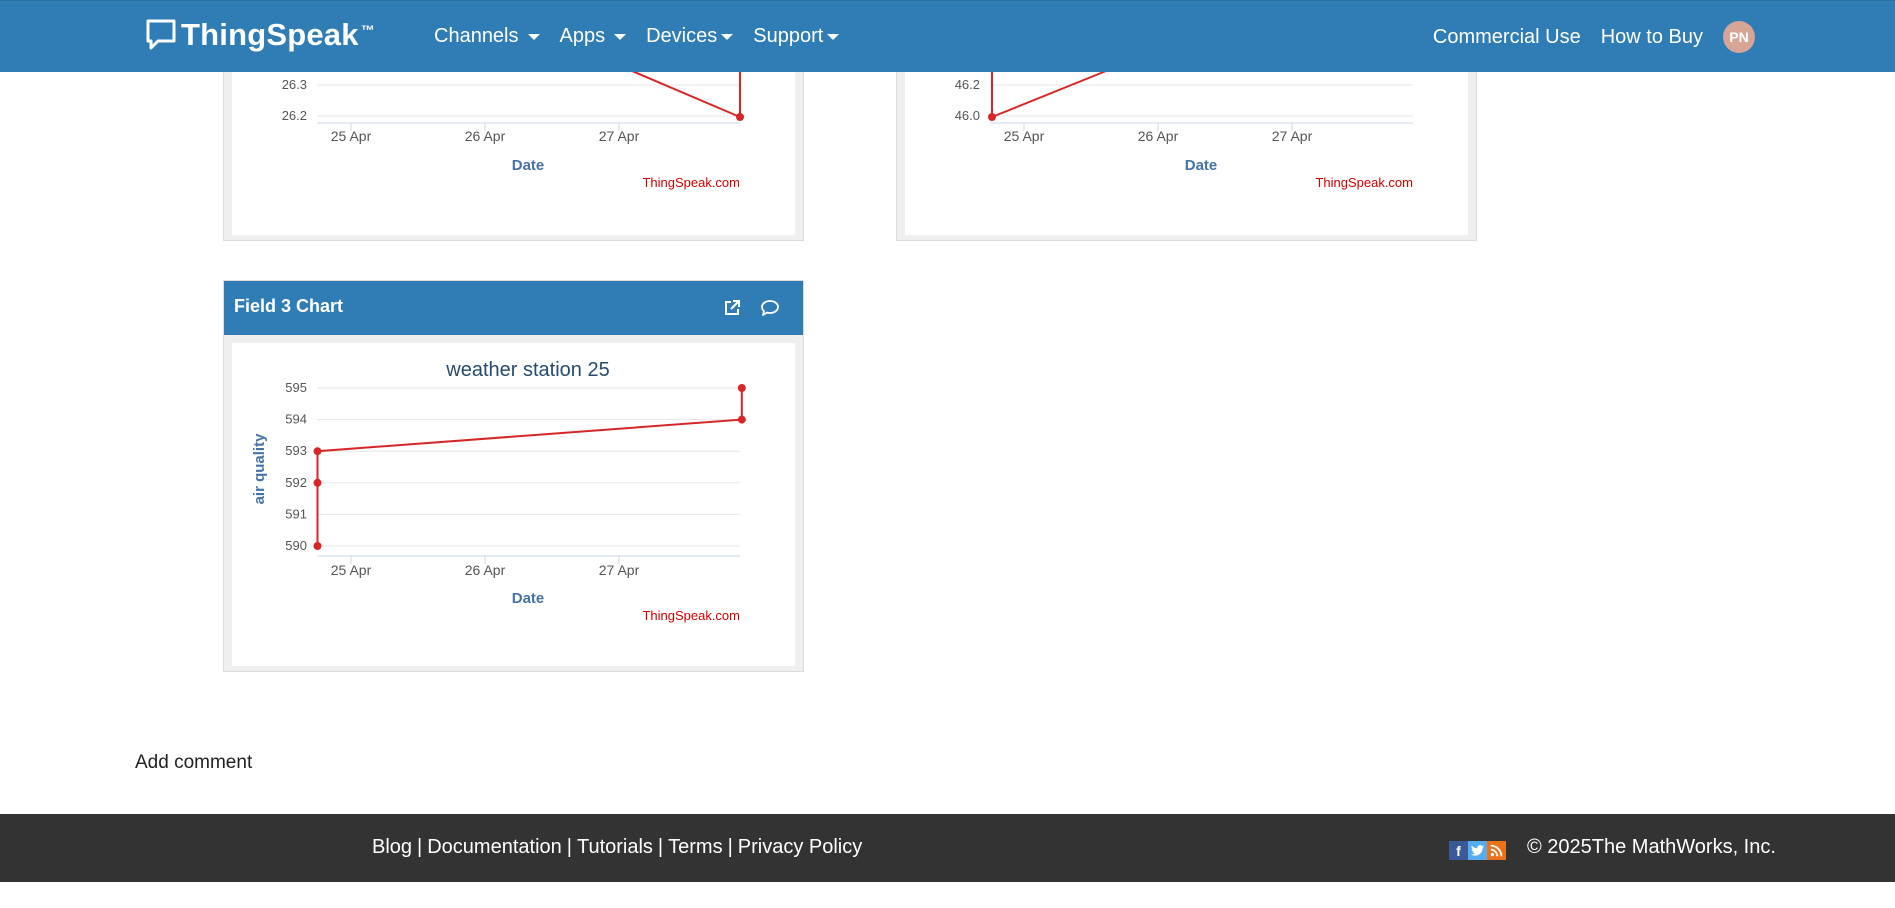 The width and height of the screenshot is (1895, 908). What do you see at coordinates (582, 36) in the screenshot?
I see `nav-apps-label: Apps` at bounding box center [582, 36].